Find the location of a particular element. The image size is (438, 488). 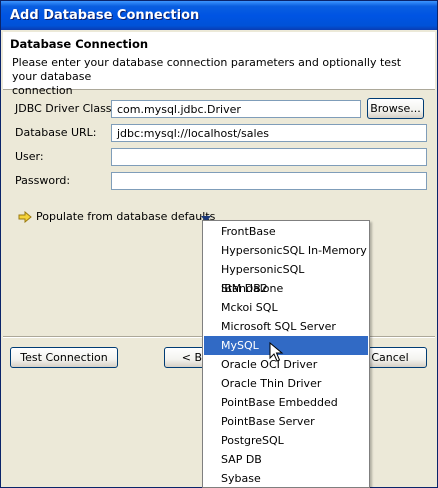

driver-class-input: com.mysql.jdbc.Driver is located at coordinates (236, 109).